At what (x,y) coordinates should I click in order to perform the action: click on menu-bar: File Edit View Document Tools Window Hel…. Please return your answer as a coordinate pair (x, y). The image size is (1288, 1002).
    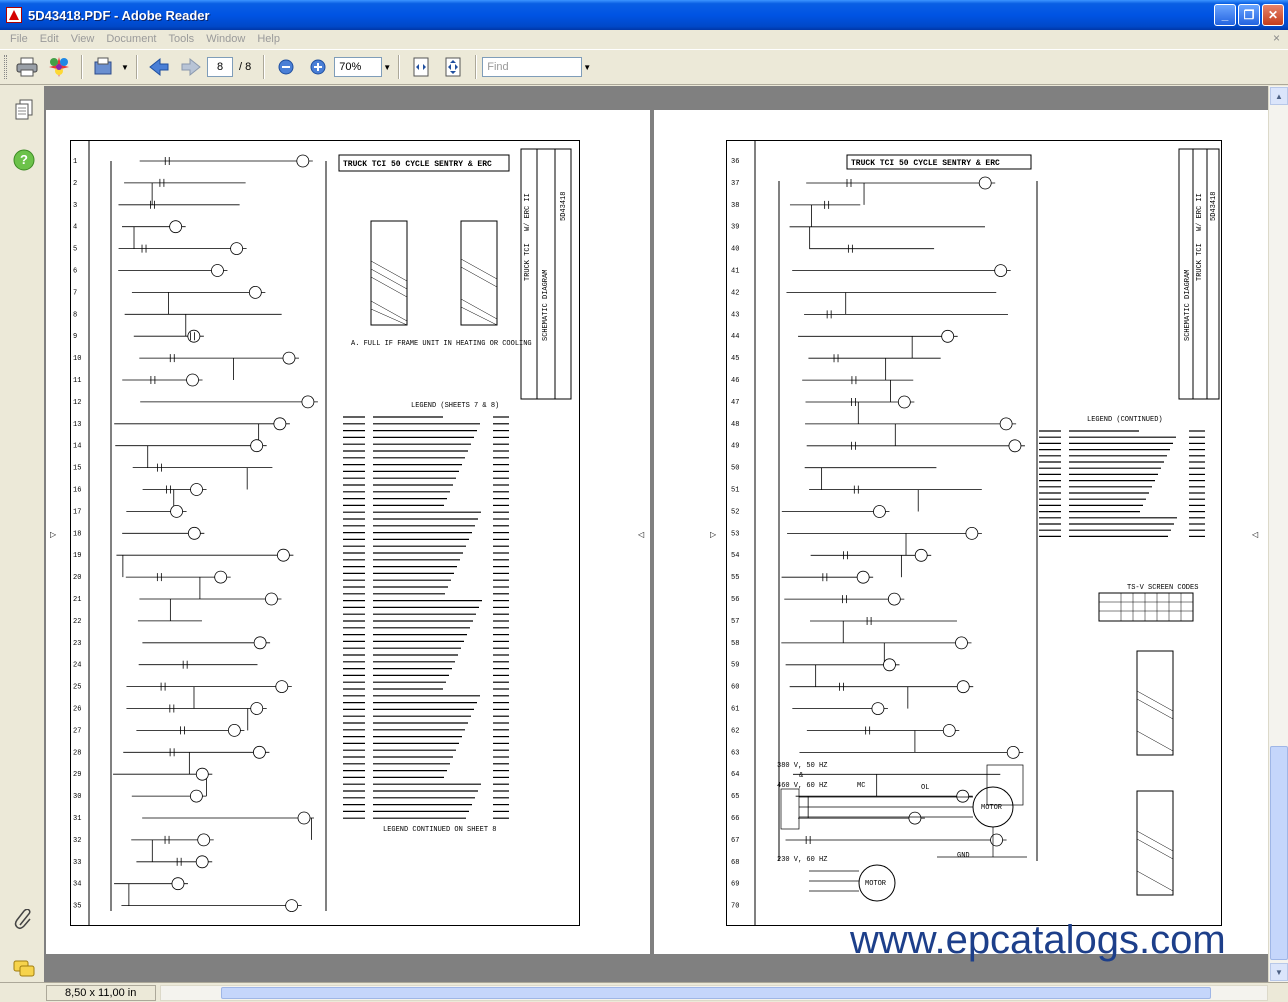
    Looking at the image, I should click on (644, 39).